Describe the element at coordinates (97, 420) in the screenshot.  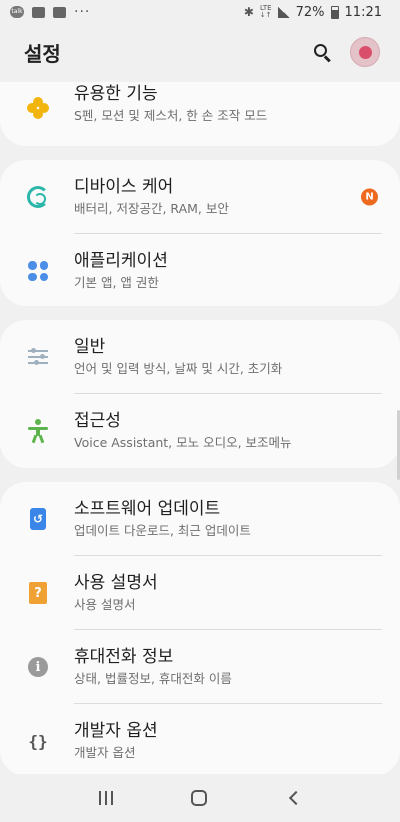
I see `item-title: 접근성` at that location.